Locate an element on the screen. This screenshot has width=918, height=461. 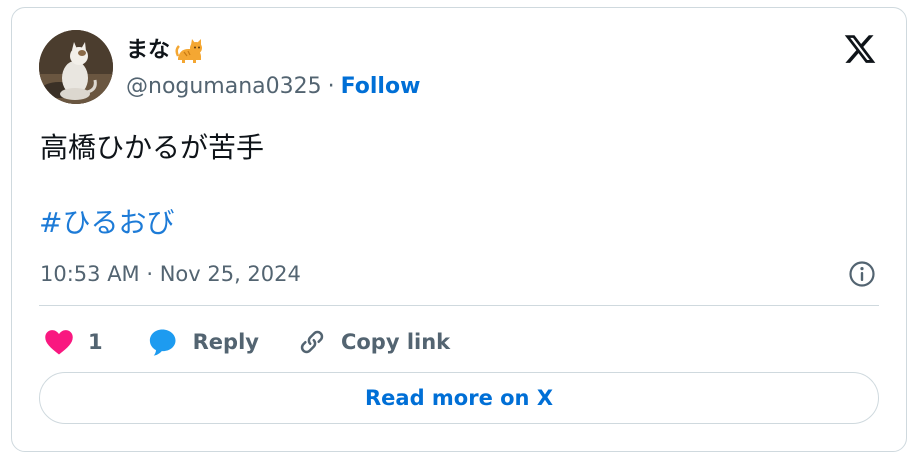
speech-bubble-icon is located at coordinates (162, 342).